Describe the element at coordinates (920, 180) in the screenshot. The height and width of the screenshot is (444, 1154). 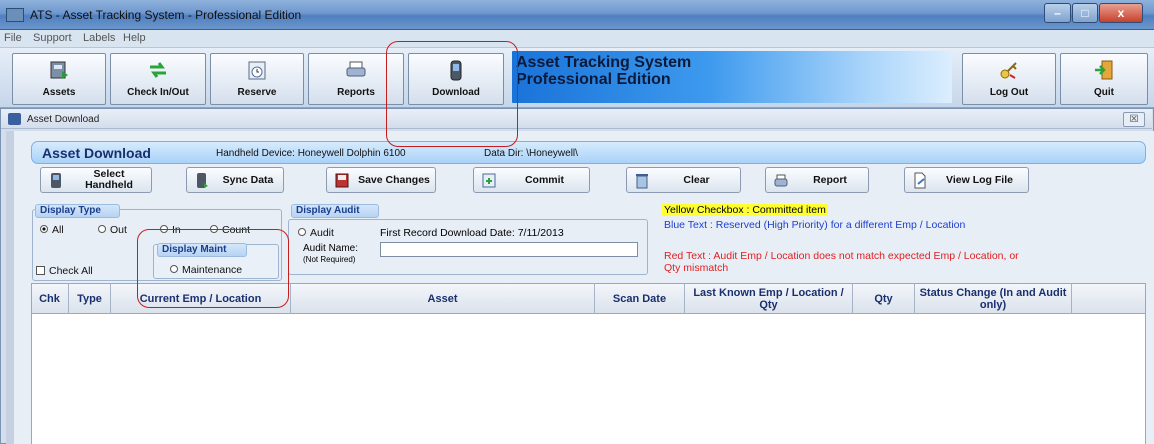
I see `log-file-icon` at that location.